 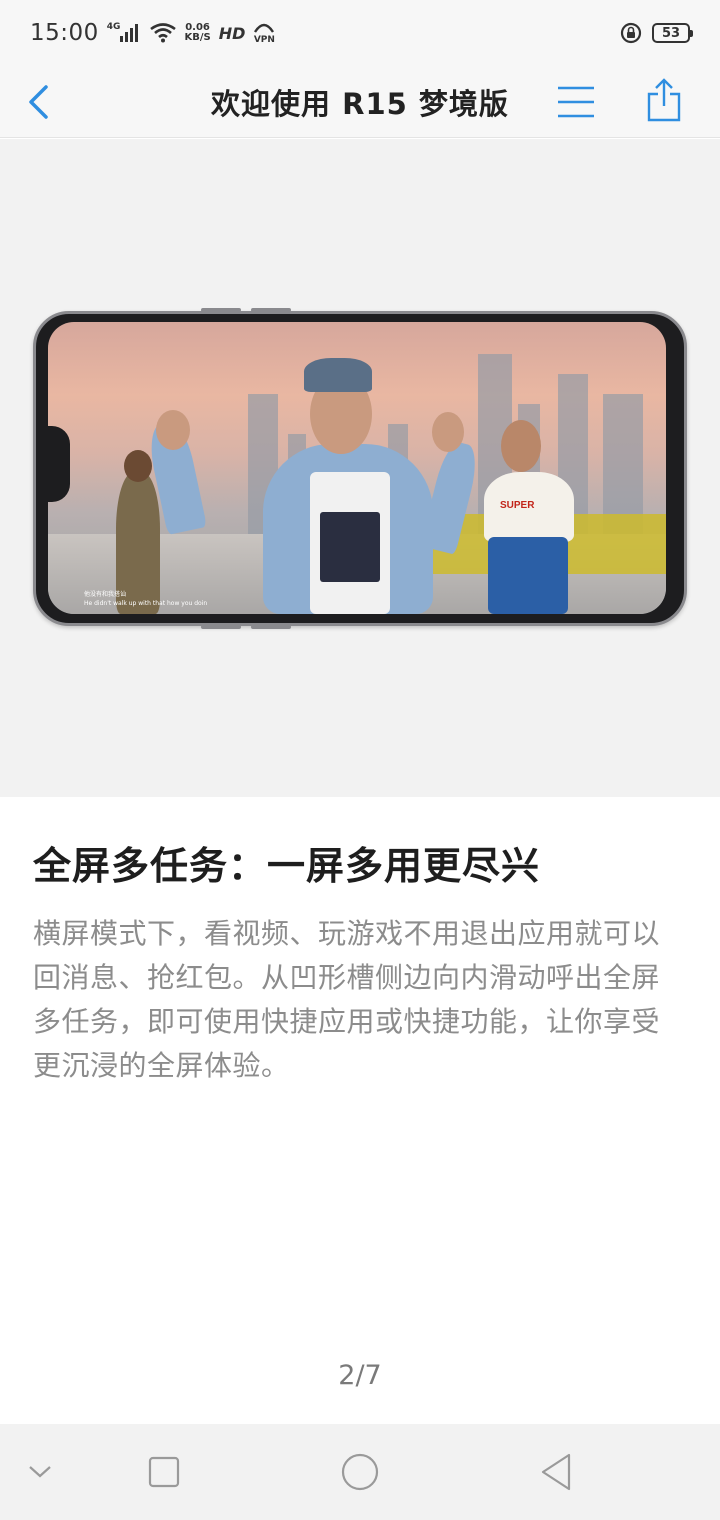 I want to click on share-icon, so click(x=664, y=100).